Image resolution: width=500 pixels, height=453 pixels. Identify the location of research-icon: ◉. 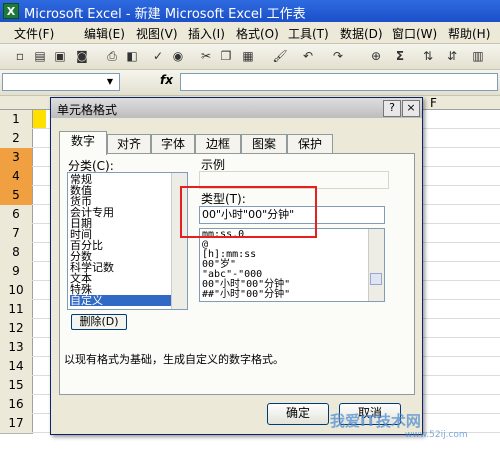
(178, 56).